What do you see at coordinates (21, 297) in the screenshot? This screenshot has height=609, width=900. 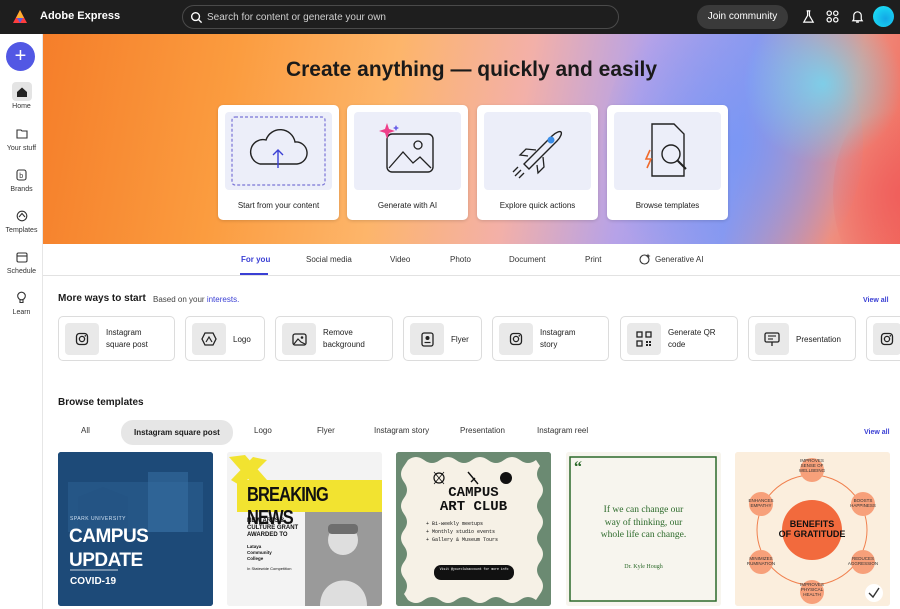 I see `lightbulb-icon` at bounding box center [21, 297].